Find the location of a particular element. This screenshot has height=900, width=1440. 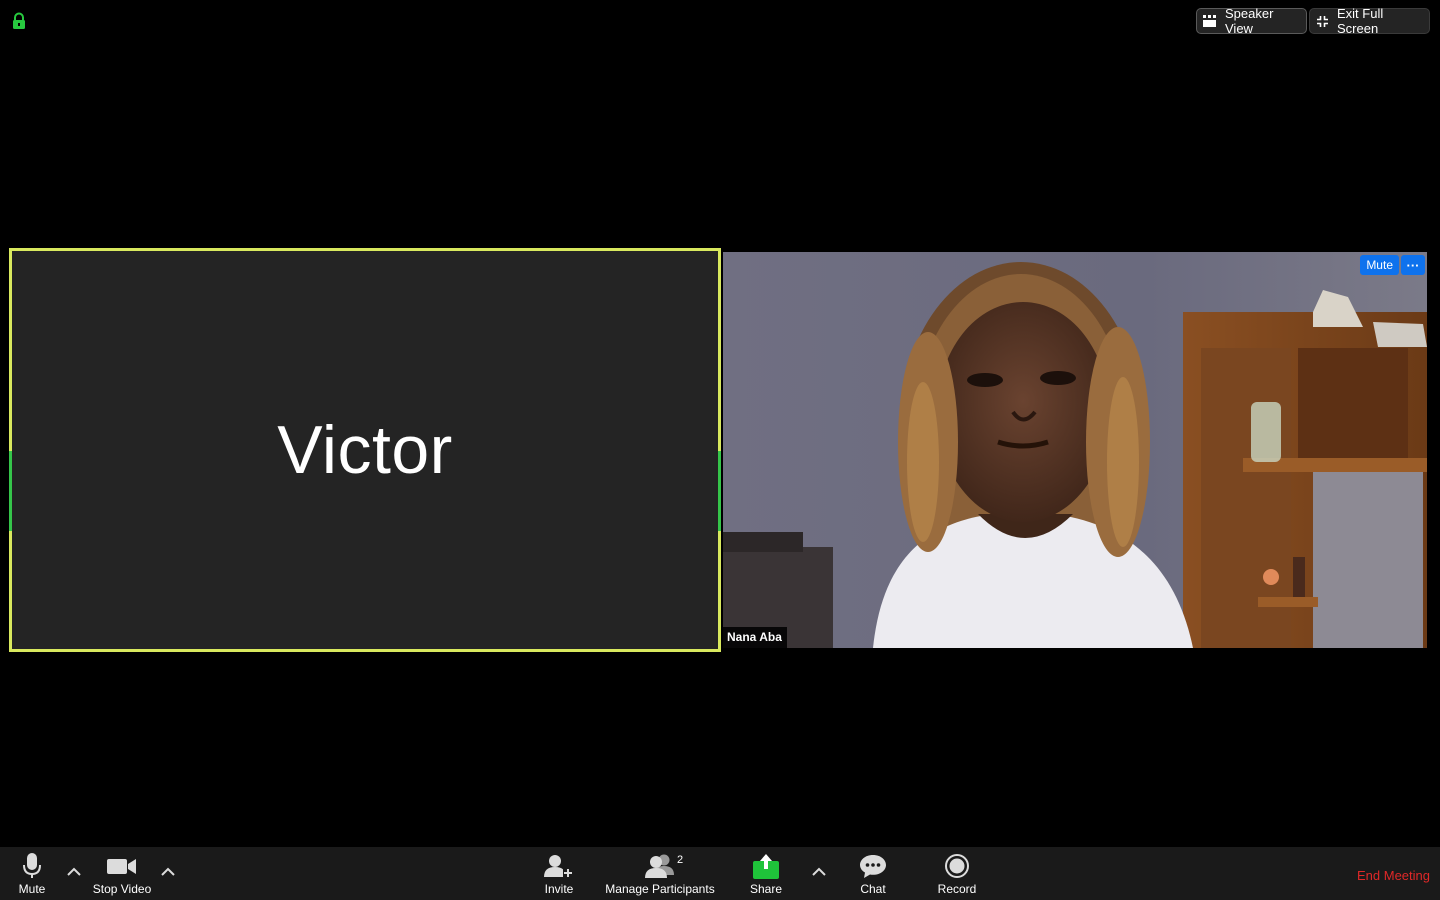

speaker-view-label: Speaker View is located at coordinates (1249, 21).